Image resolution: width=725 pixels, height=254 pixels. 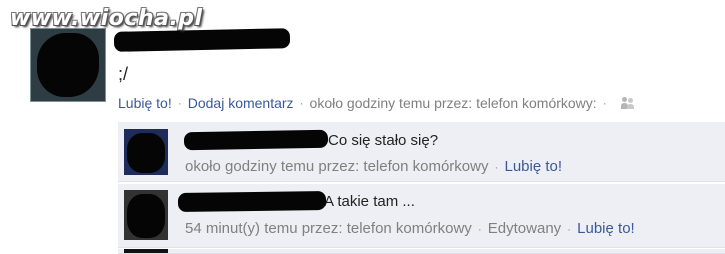 What do you see at coordinates (123, 74) in the screenshot?
I see `post-text: ;/` at bounding box center [123, 74].